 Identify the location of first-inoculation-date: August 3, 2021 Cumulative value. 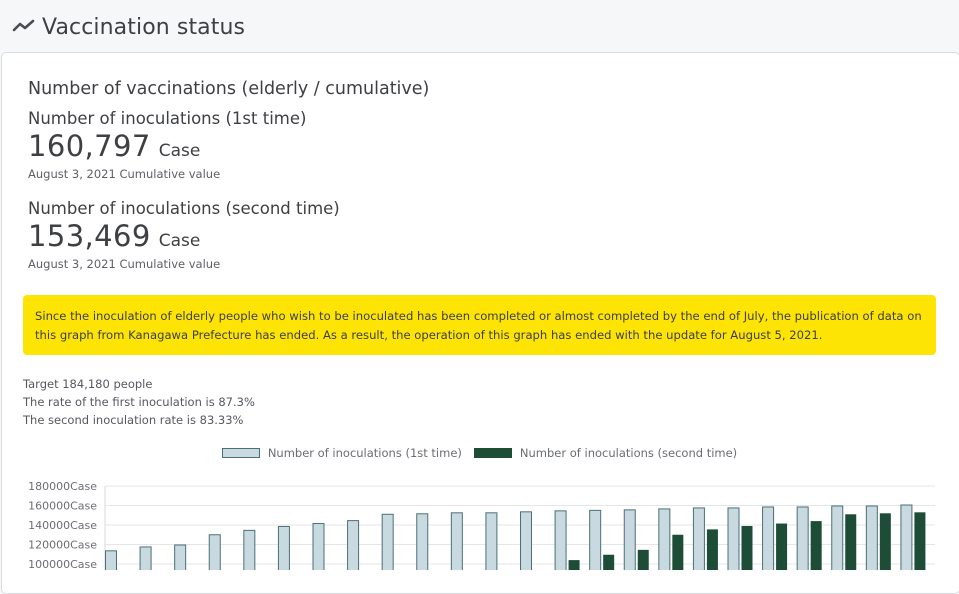
(124, 174).